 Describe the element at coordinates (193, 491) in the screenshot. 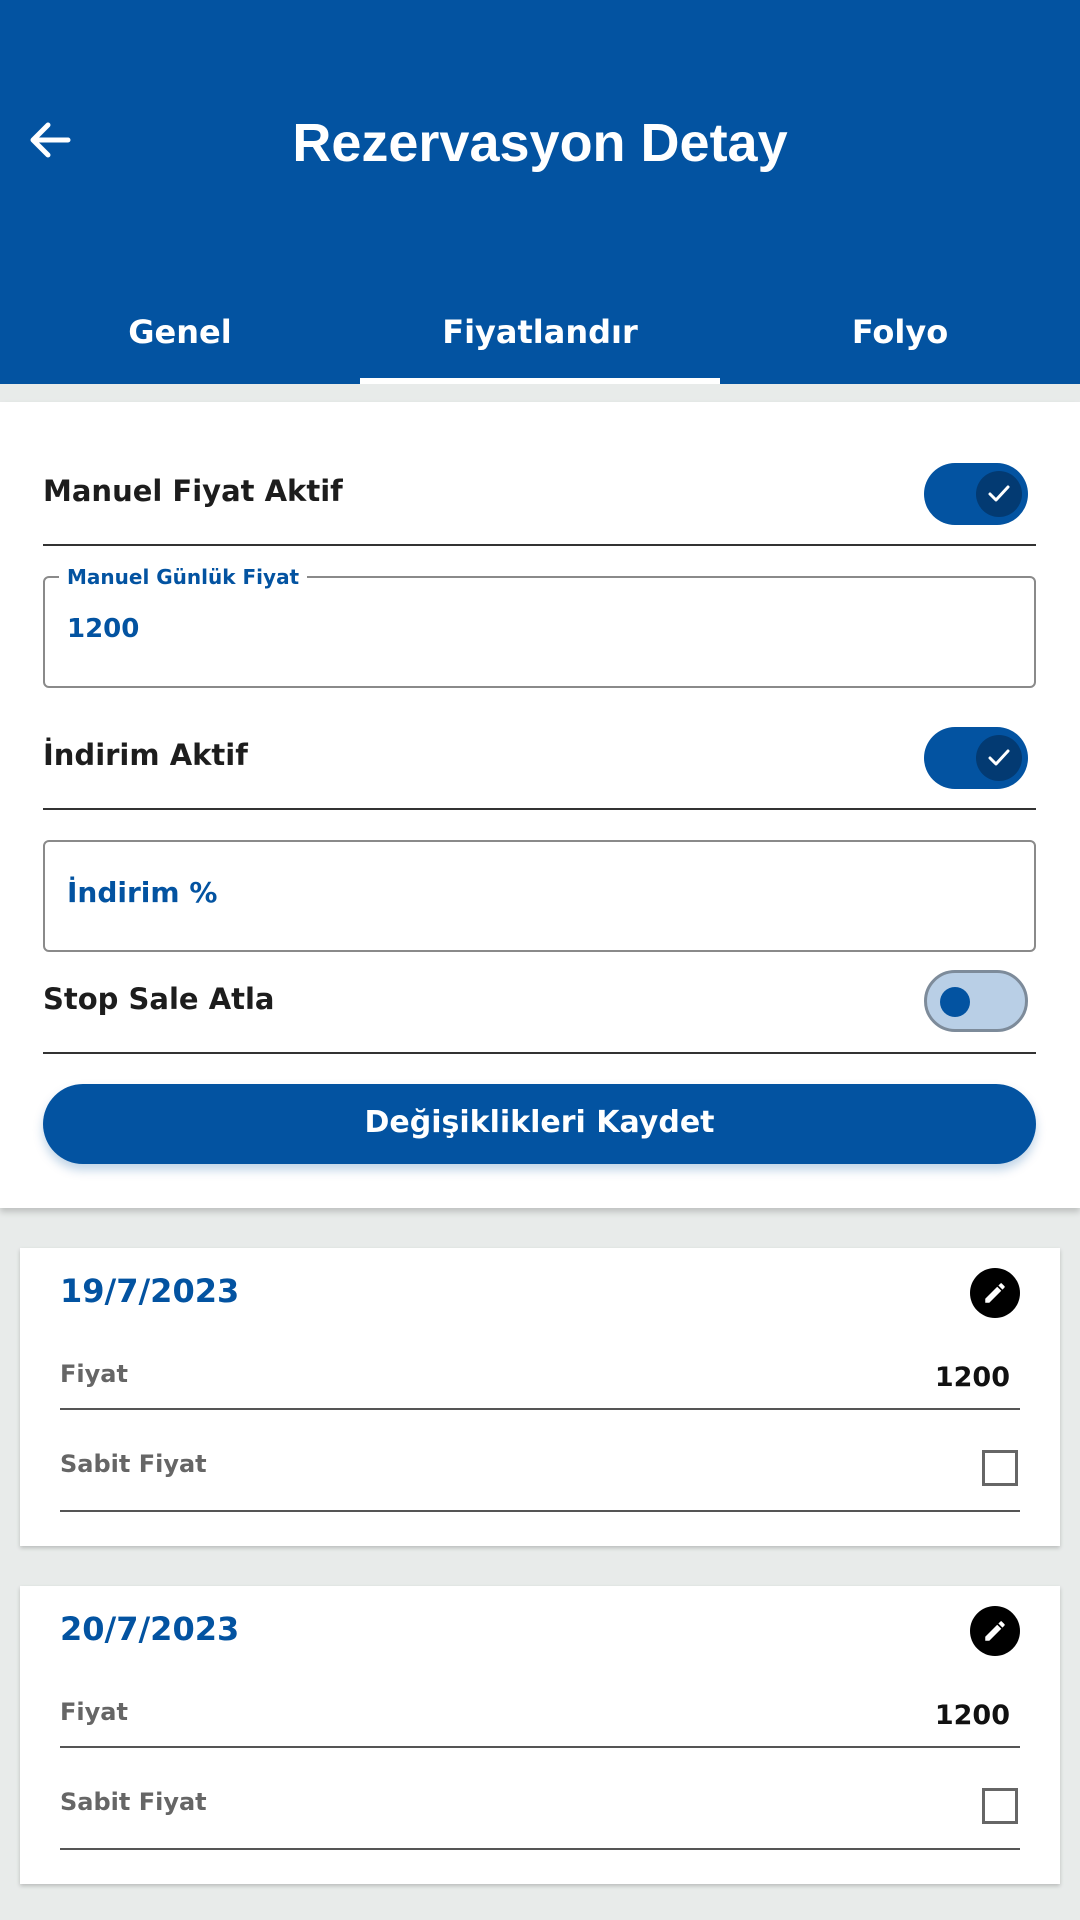

I see `manual-price-label: Manuel Fiyat Aktif` at that location.